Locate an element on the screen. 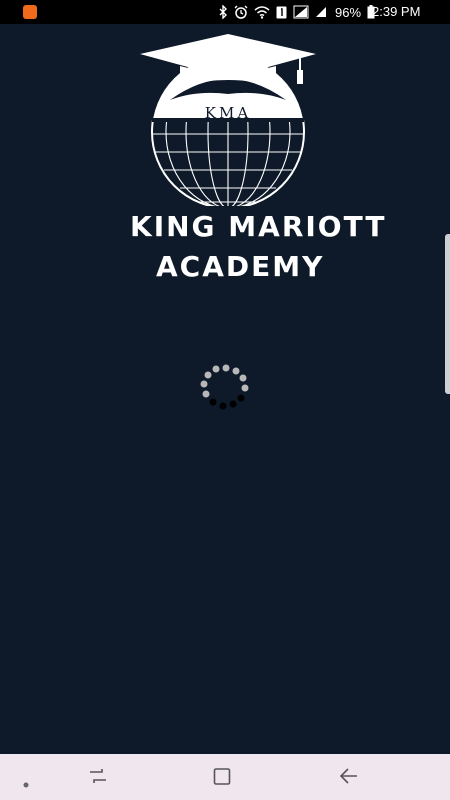 The width and height of the screenshot is (450, 800). loading-spinner-icon is located at coordinates (224, 387).